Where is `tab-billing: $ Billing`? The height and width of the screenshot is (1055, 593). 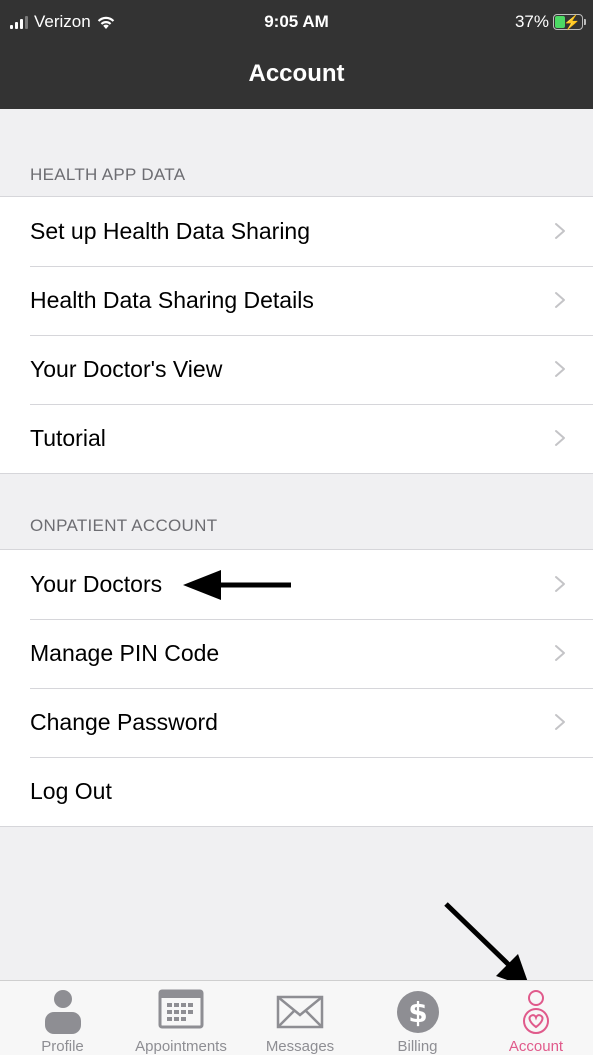
tab-billing: $ Billing is located at coordinates (417, 1018).